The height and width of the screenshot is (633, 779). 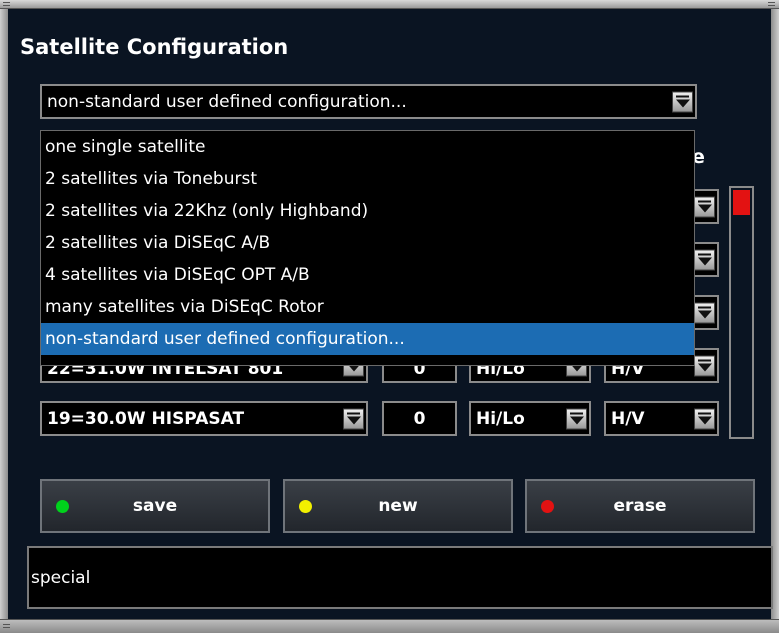 I want to click on satellite-select: 19=30.0W HISPASAT, so click(x=204, y=418).